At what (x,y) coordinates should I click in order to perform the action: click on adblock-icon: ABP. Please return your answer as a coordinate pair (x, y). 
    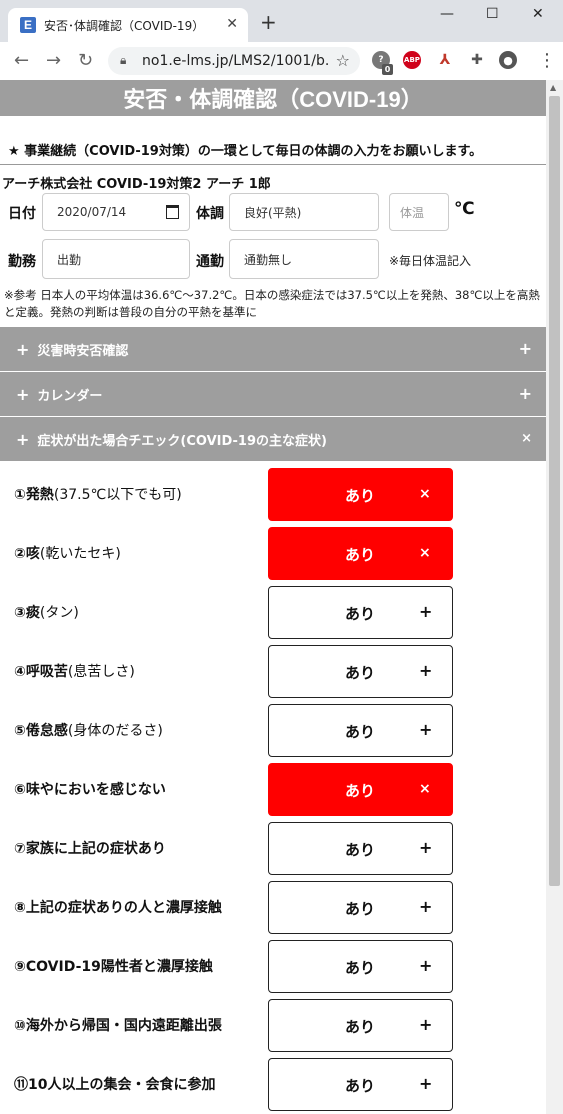
    Looking at the image, I should click on (412, 60).